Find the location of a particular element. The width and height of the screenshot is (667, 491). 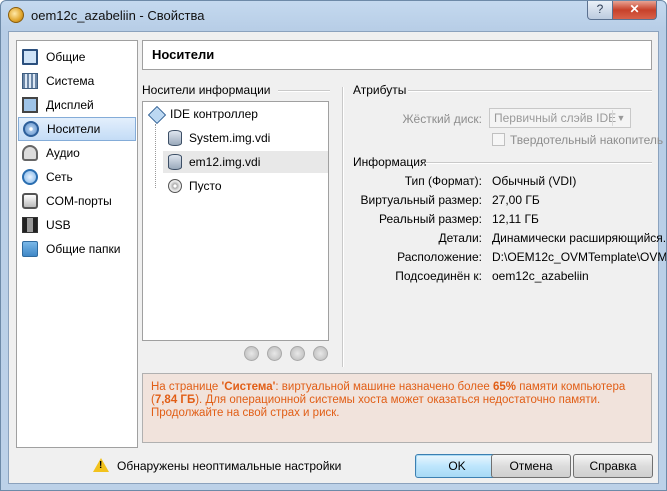

sidebar-item-label: Сеть is located at coordinates (59, 177).